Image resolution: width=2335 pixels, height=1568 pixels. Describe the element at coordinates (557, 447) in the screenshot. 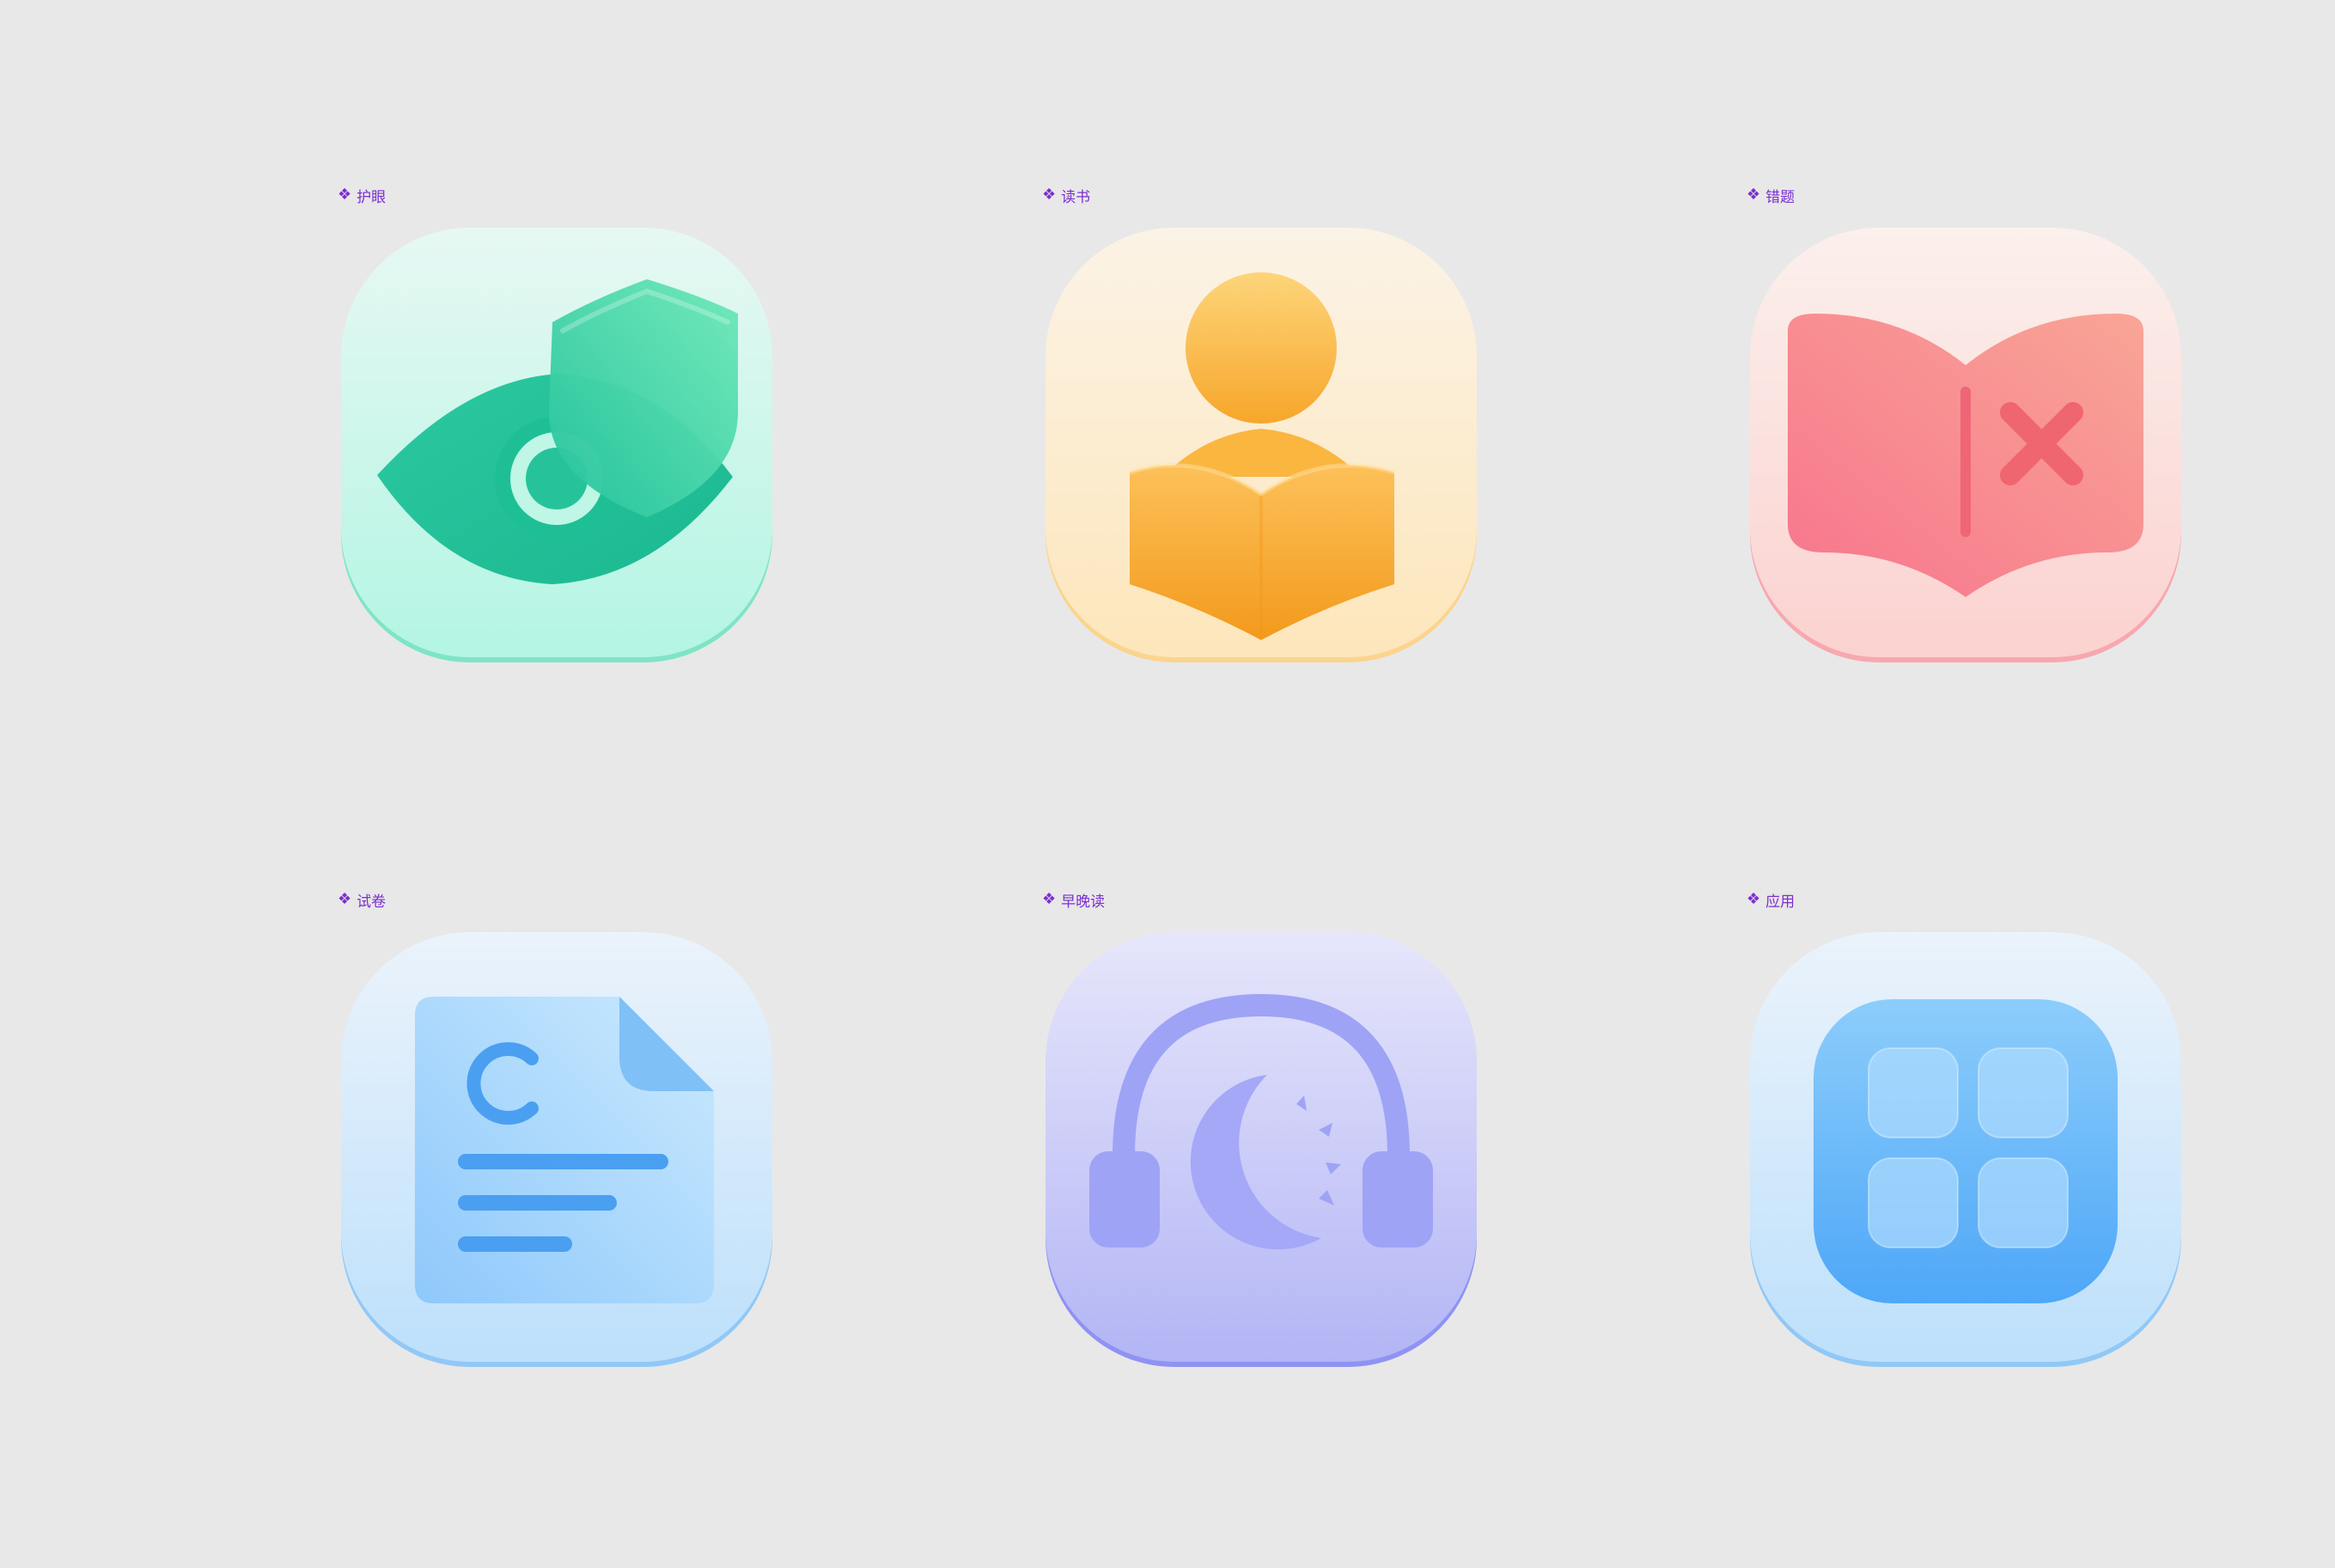

I see `eye-shield-icon` at that location.